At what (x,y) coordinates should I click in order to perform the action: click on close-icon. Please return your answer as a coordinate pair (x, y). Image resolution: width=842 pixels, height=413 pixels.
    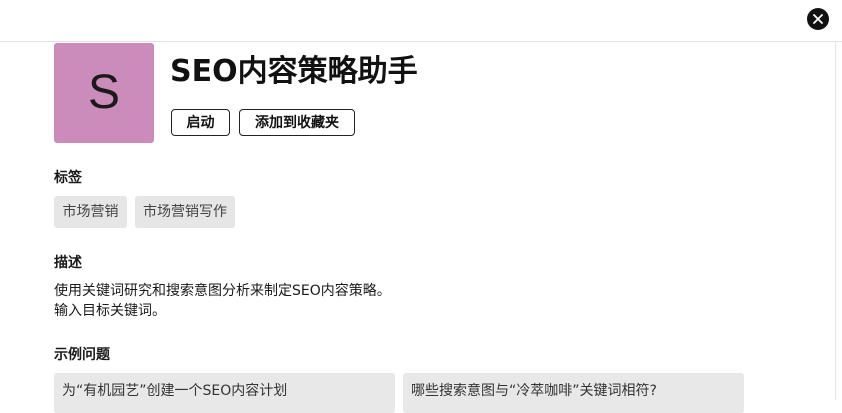
    Looking at the image, I should click on (818, 19).